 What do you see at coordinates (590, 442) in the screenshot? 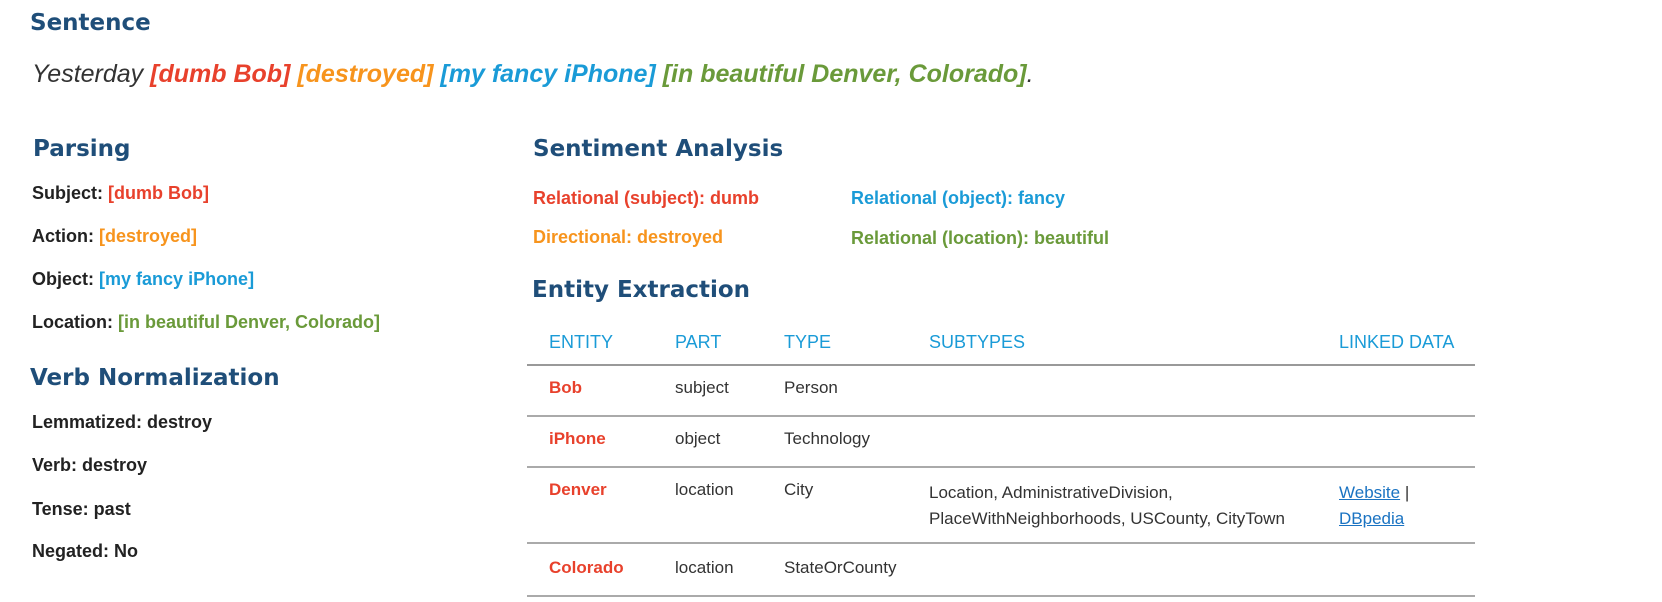
I see `cell-entity: iPhone` at bounding box center [590, 442].